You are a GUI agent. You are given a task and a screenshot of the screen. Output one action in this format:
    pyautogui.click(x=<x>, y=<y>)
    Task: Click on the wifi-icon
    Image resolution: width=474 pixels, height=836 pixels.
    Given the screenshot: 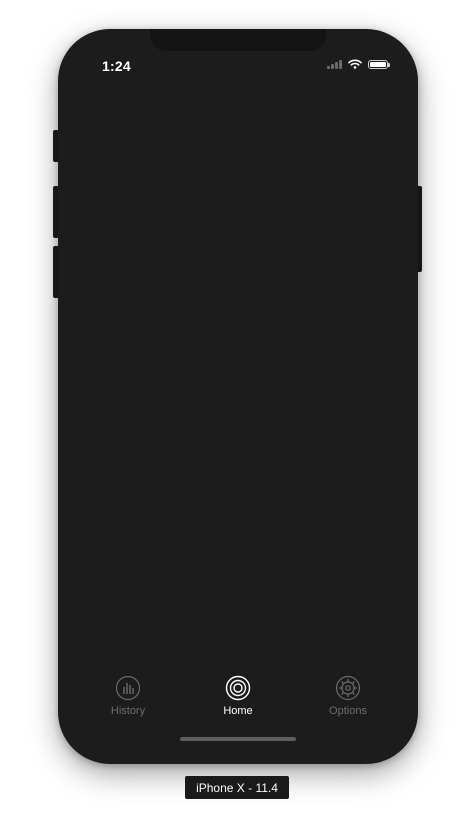 What is the action you would take?
    pyautogui.click(x=355, y=64)
    